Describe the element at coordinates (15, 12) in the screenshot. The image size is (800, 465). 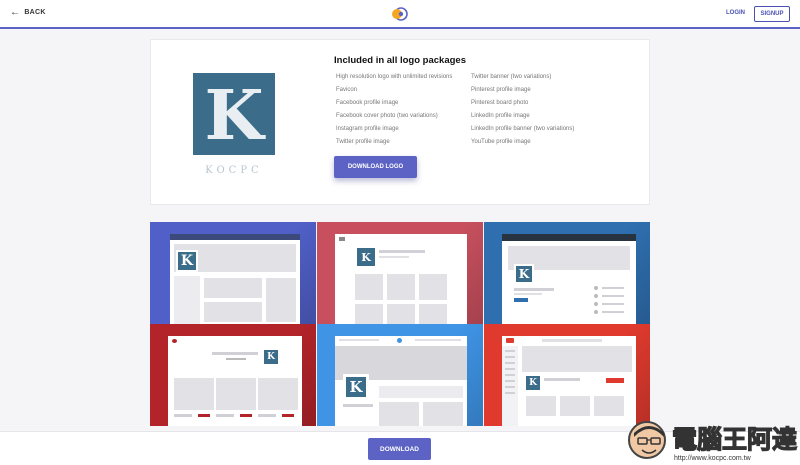
I see `arrow-left-icon: ←` at that location.